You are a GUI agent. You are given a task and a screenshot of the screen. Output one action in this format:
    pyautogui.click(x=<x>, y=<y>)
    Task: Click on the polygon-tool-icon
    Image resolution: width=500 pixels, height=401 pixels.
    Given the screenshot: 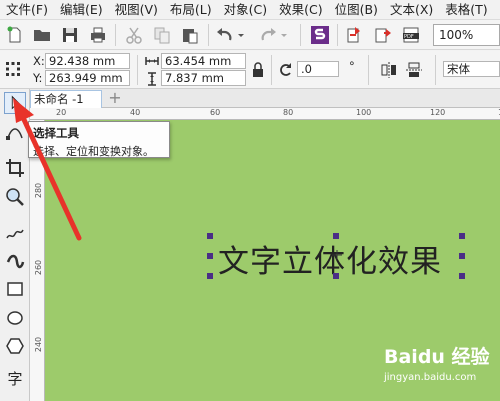 What is the action you would take?
    pyautogui.click(x=15, y=346)
    